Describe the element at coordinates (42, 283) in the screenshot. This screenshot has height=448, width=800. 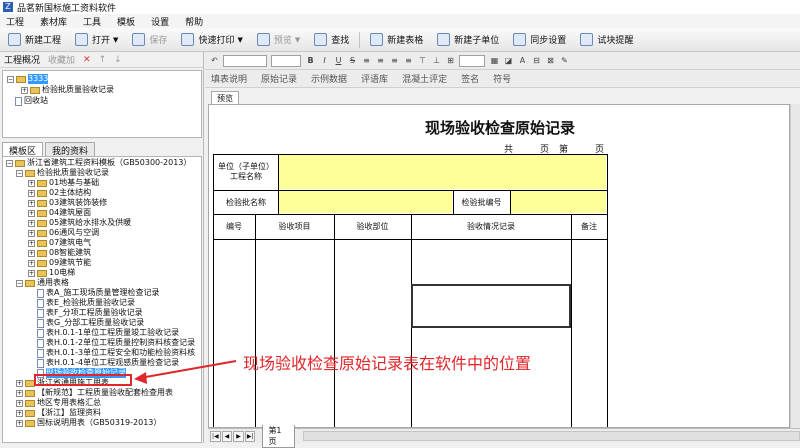
I see `tree-item: − 通用表格` at that location.